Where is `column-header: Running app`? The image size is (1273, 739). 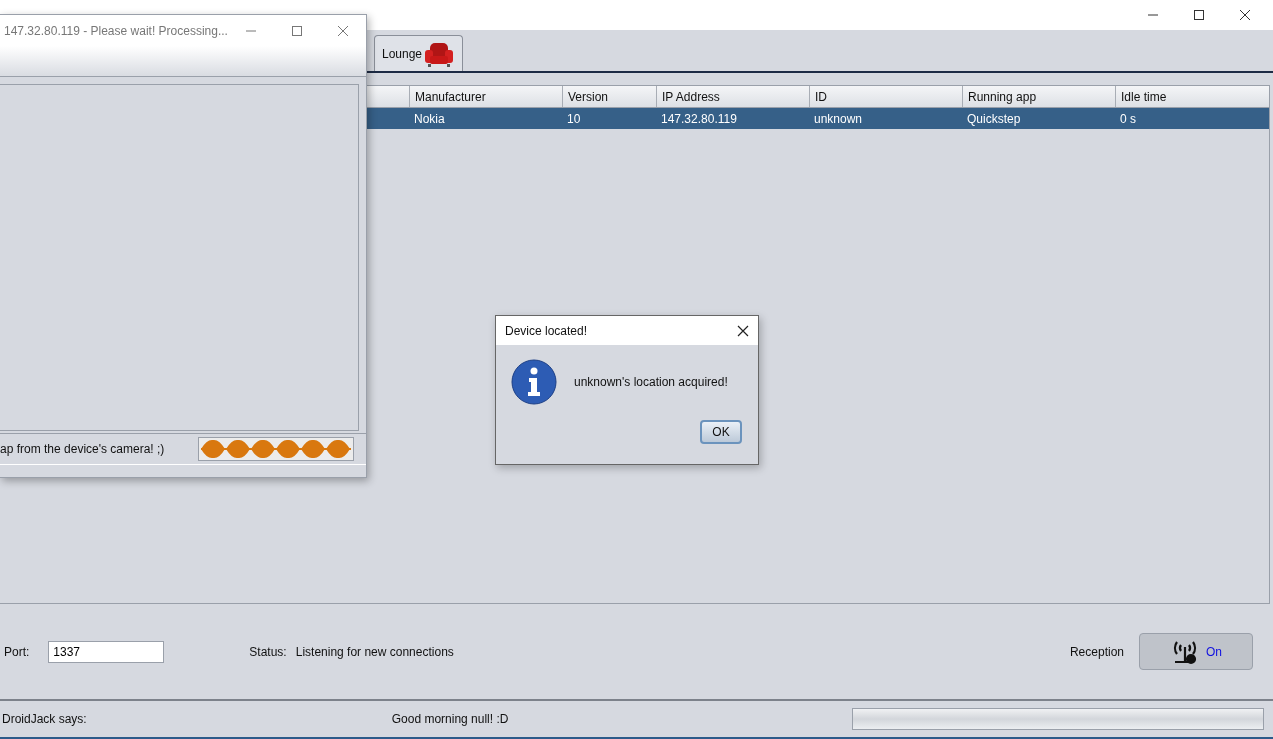 column-header: Running app is located at coordinates (1038, 96).